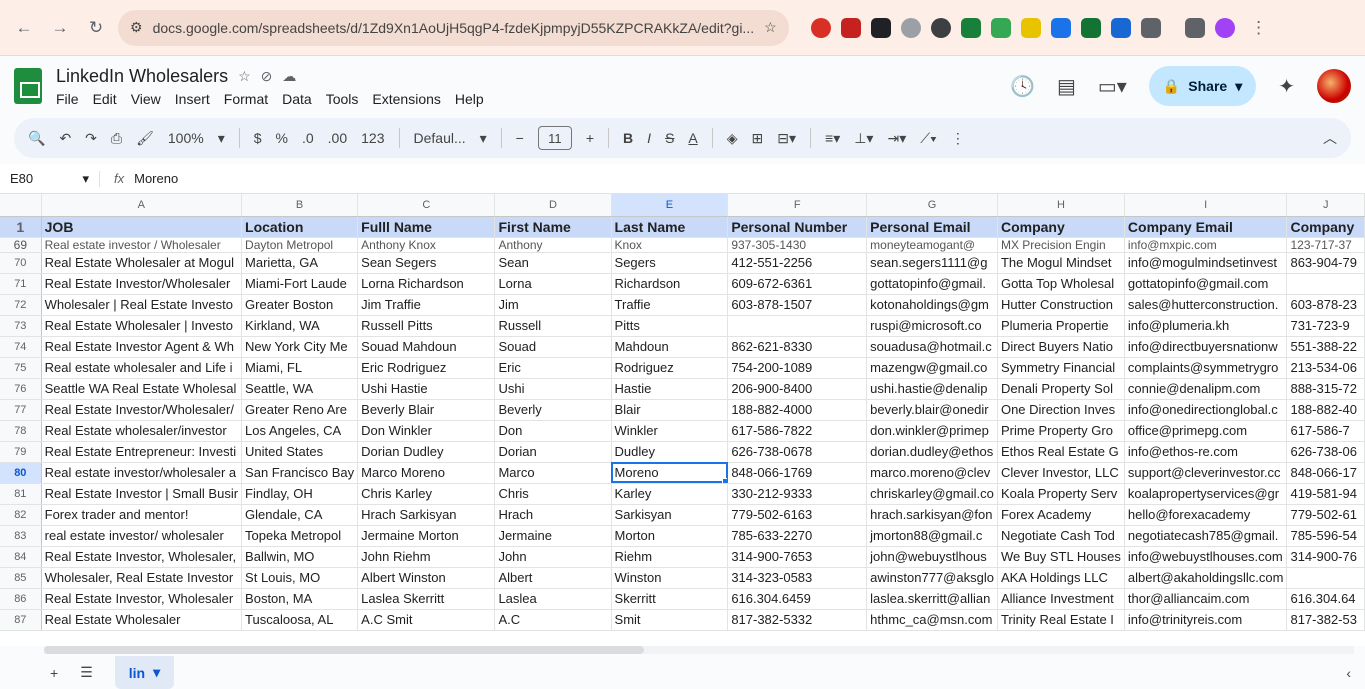 The image size is (1365, 689). Describe the element at coordinates (553, 245) in the screenshot. I see `cell: Anthony` at that location.